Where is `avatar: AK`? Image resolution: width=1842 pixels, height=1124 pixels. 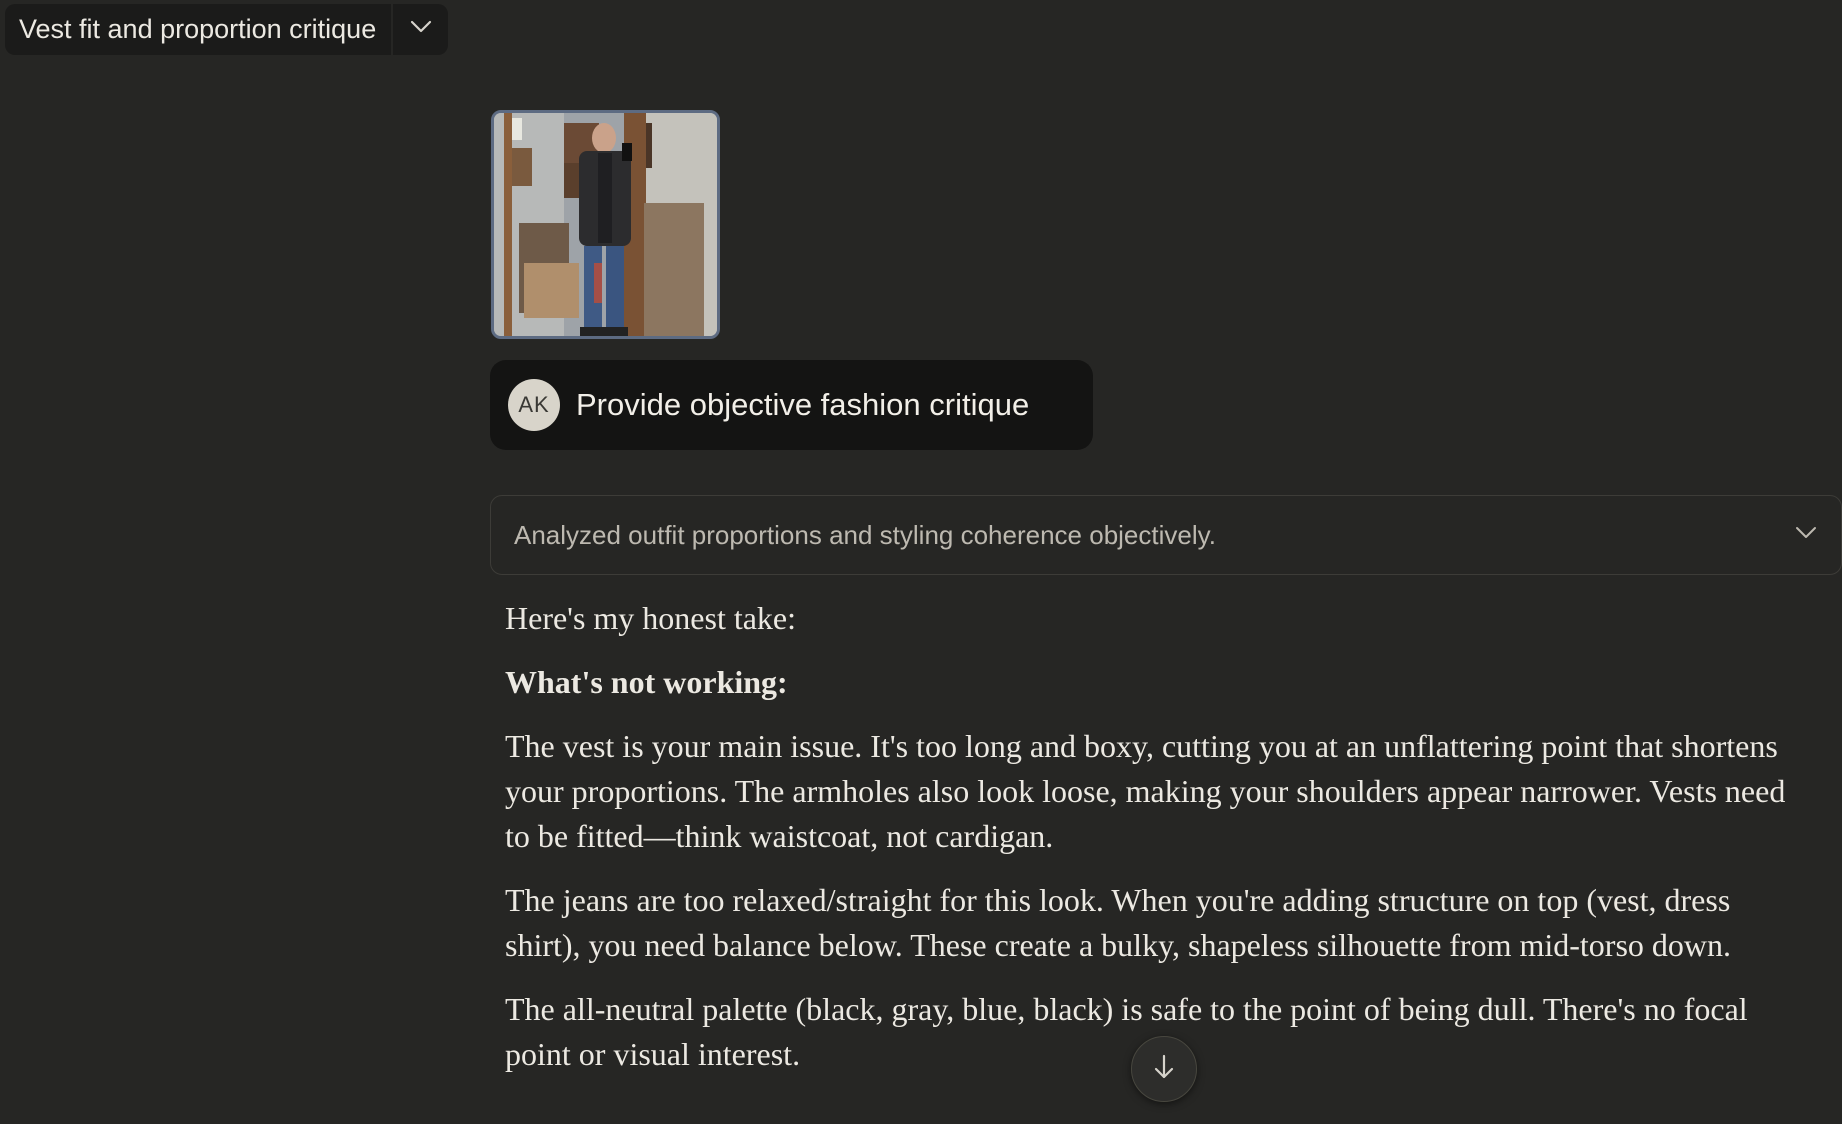 avatar: AK is located at coordinates (534, 405).